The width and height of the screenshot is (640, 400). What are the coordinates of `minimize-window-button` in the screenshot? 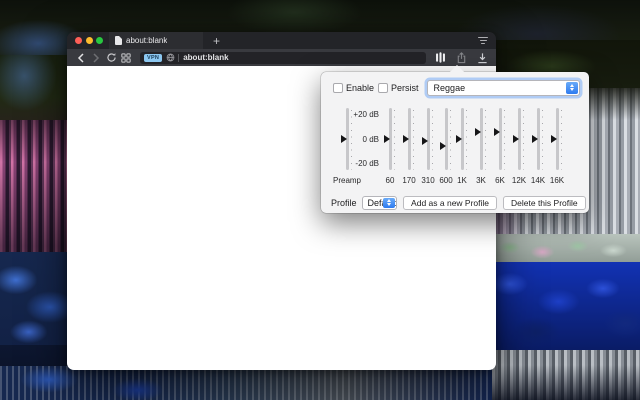 It's located at (89, 40).